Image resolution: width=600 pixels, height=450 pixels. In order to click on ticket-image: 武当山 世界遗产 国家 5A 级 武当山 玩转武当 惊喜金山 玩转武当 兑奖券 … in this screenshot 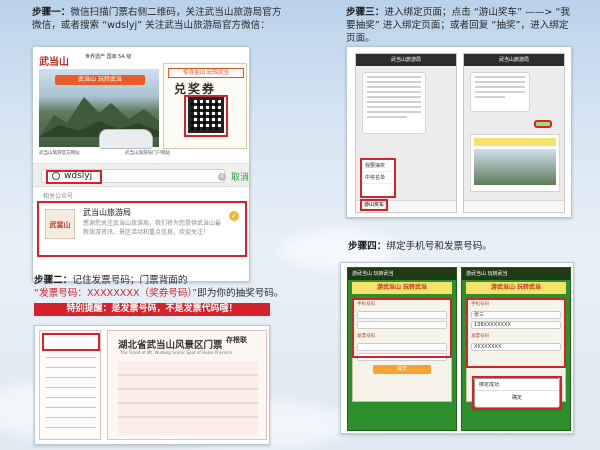, I will do `click(141, 105)`.